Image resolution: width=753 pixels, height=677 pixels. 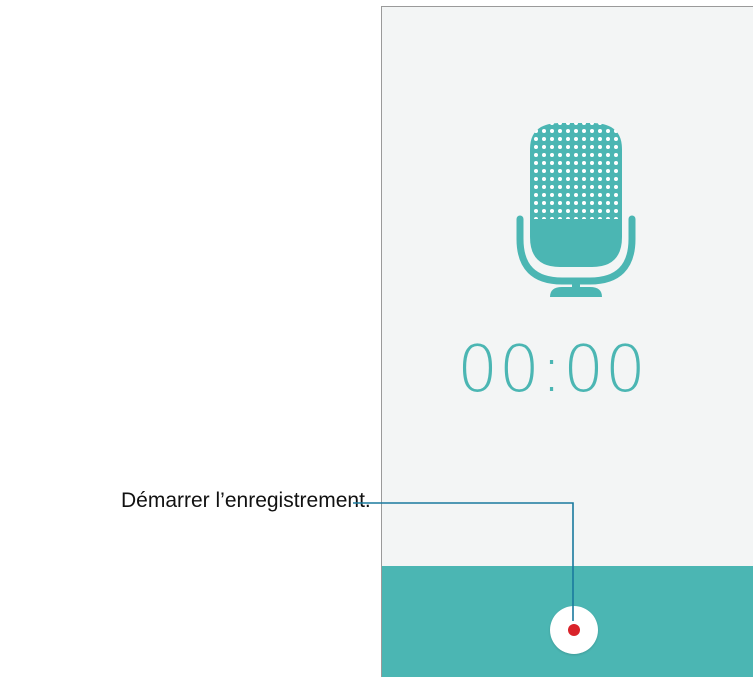 I want to click on record-dot-icon, so click(x=574, y=630).